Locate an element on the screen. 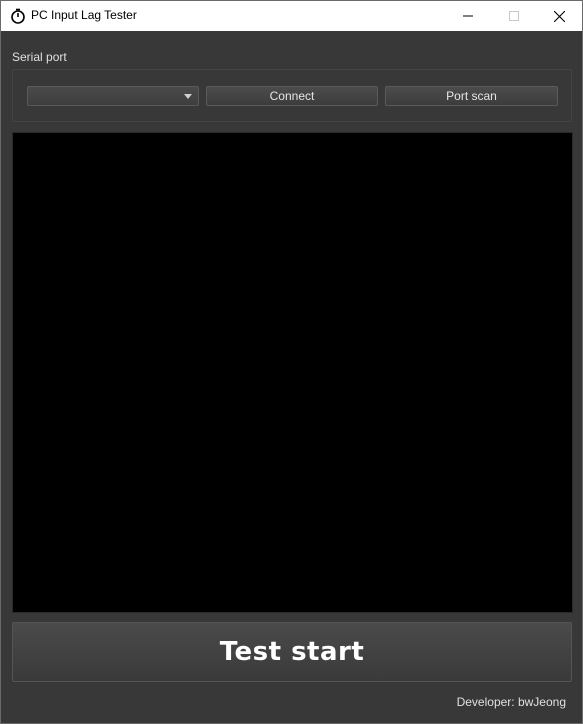 The height and width of the screenshot is (724, 583). serial-port-select is located at coordinates (113, 96).